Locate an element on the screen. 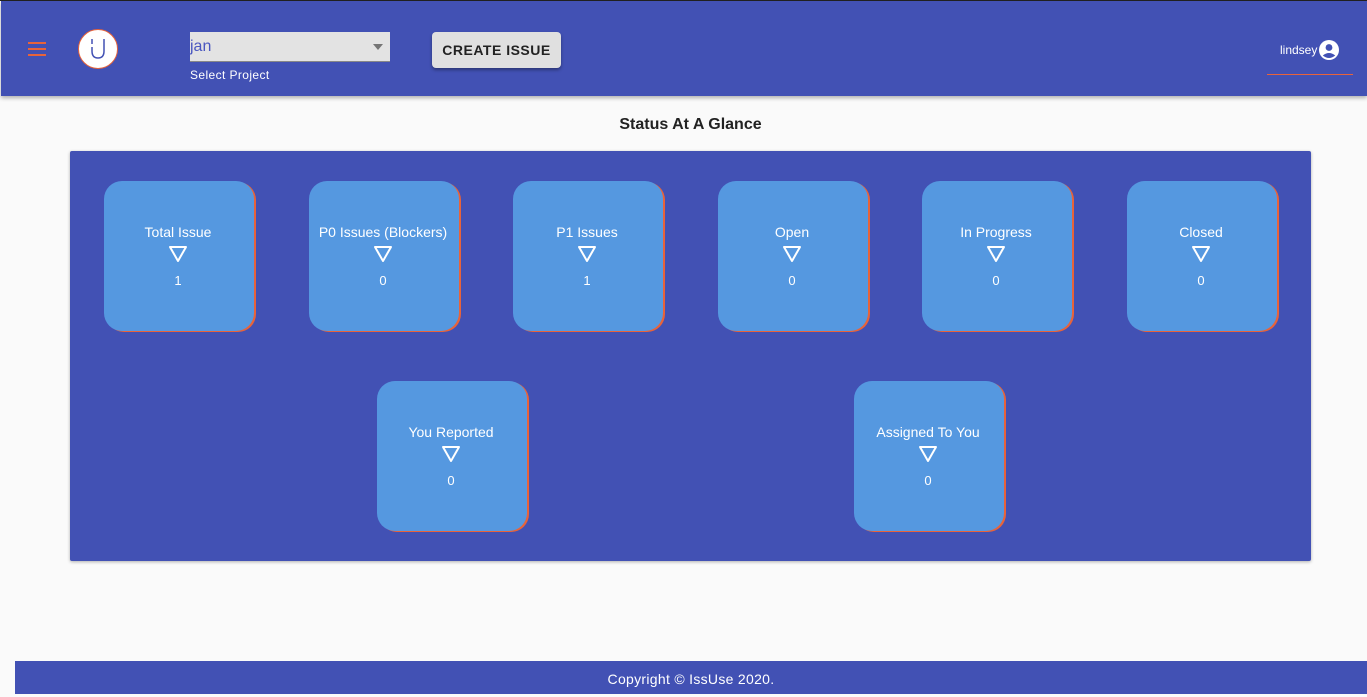 This screenshot has width=1367, height=697. footer: Copyright © IssUse 2020. is located at coordinates (691, 677).